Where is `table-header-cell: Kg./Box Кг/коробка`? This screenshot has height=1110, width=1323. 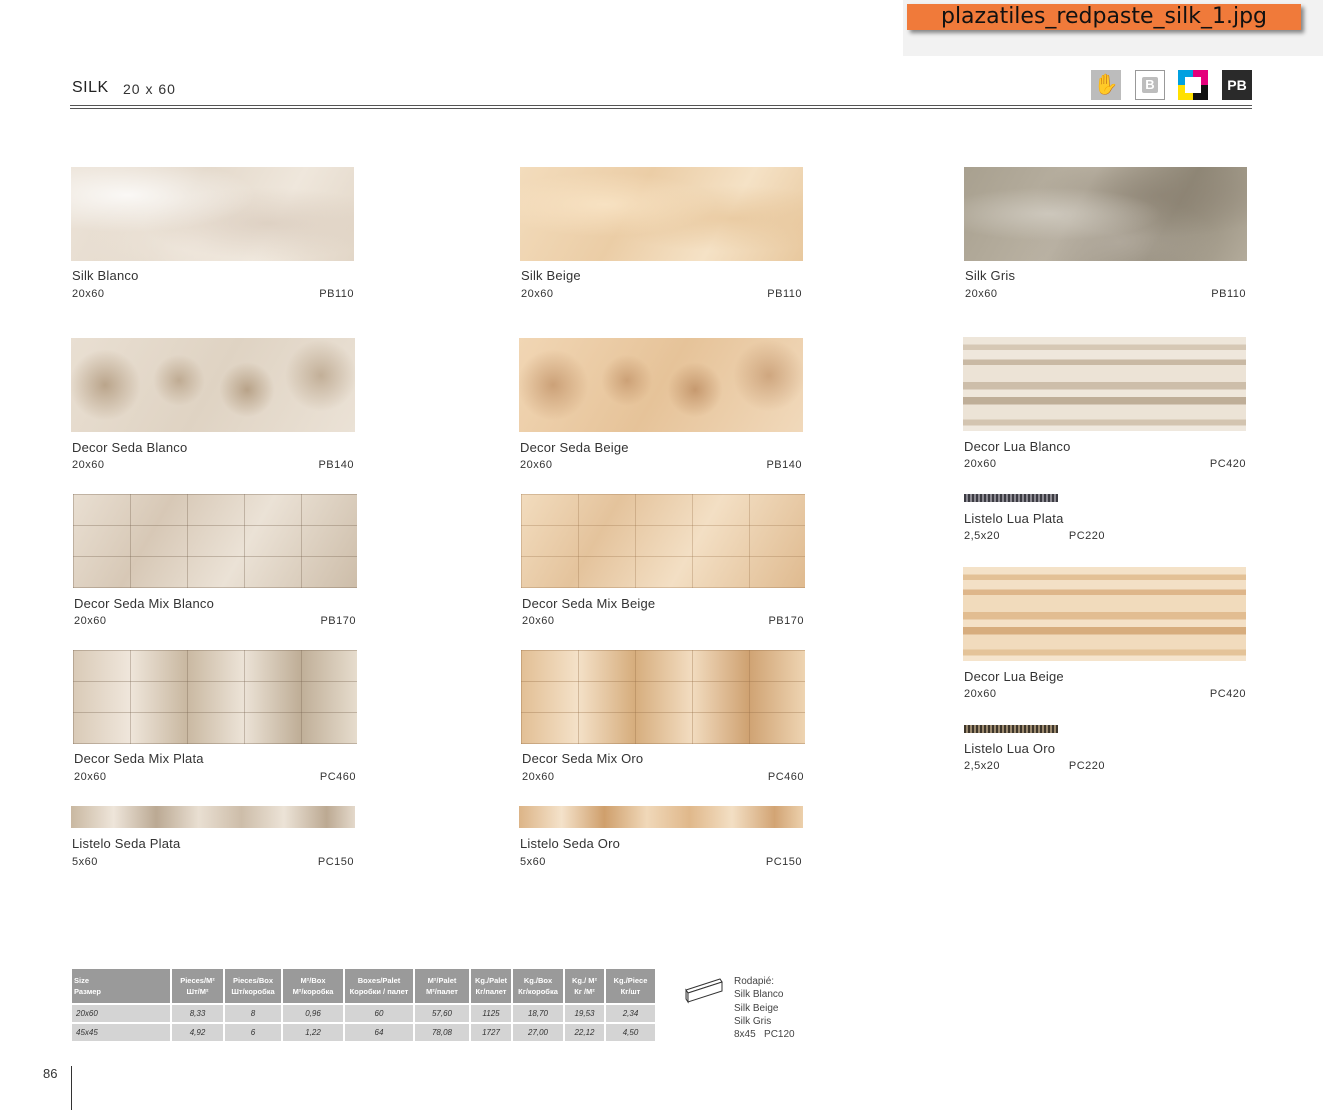 table-header-cell: Kg./Box Кг/коробка is located at coordinates (538, 986).